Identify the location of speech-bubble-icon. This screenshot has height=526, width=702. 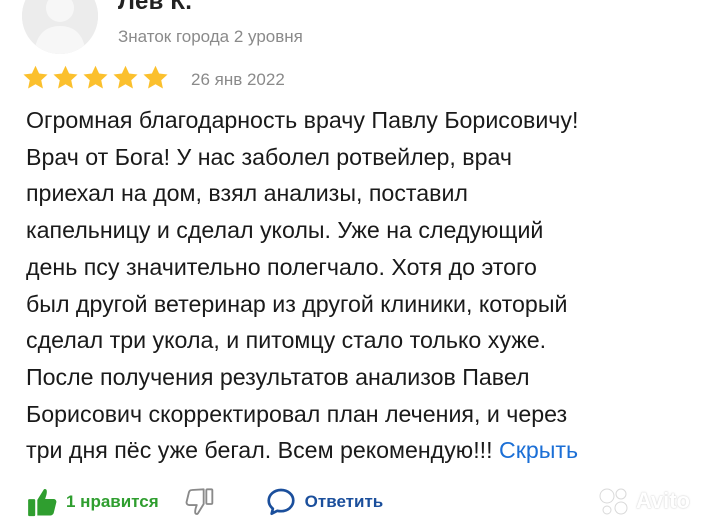
(281, 502).